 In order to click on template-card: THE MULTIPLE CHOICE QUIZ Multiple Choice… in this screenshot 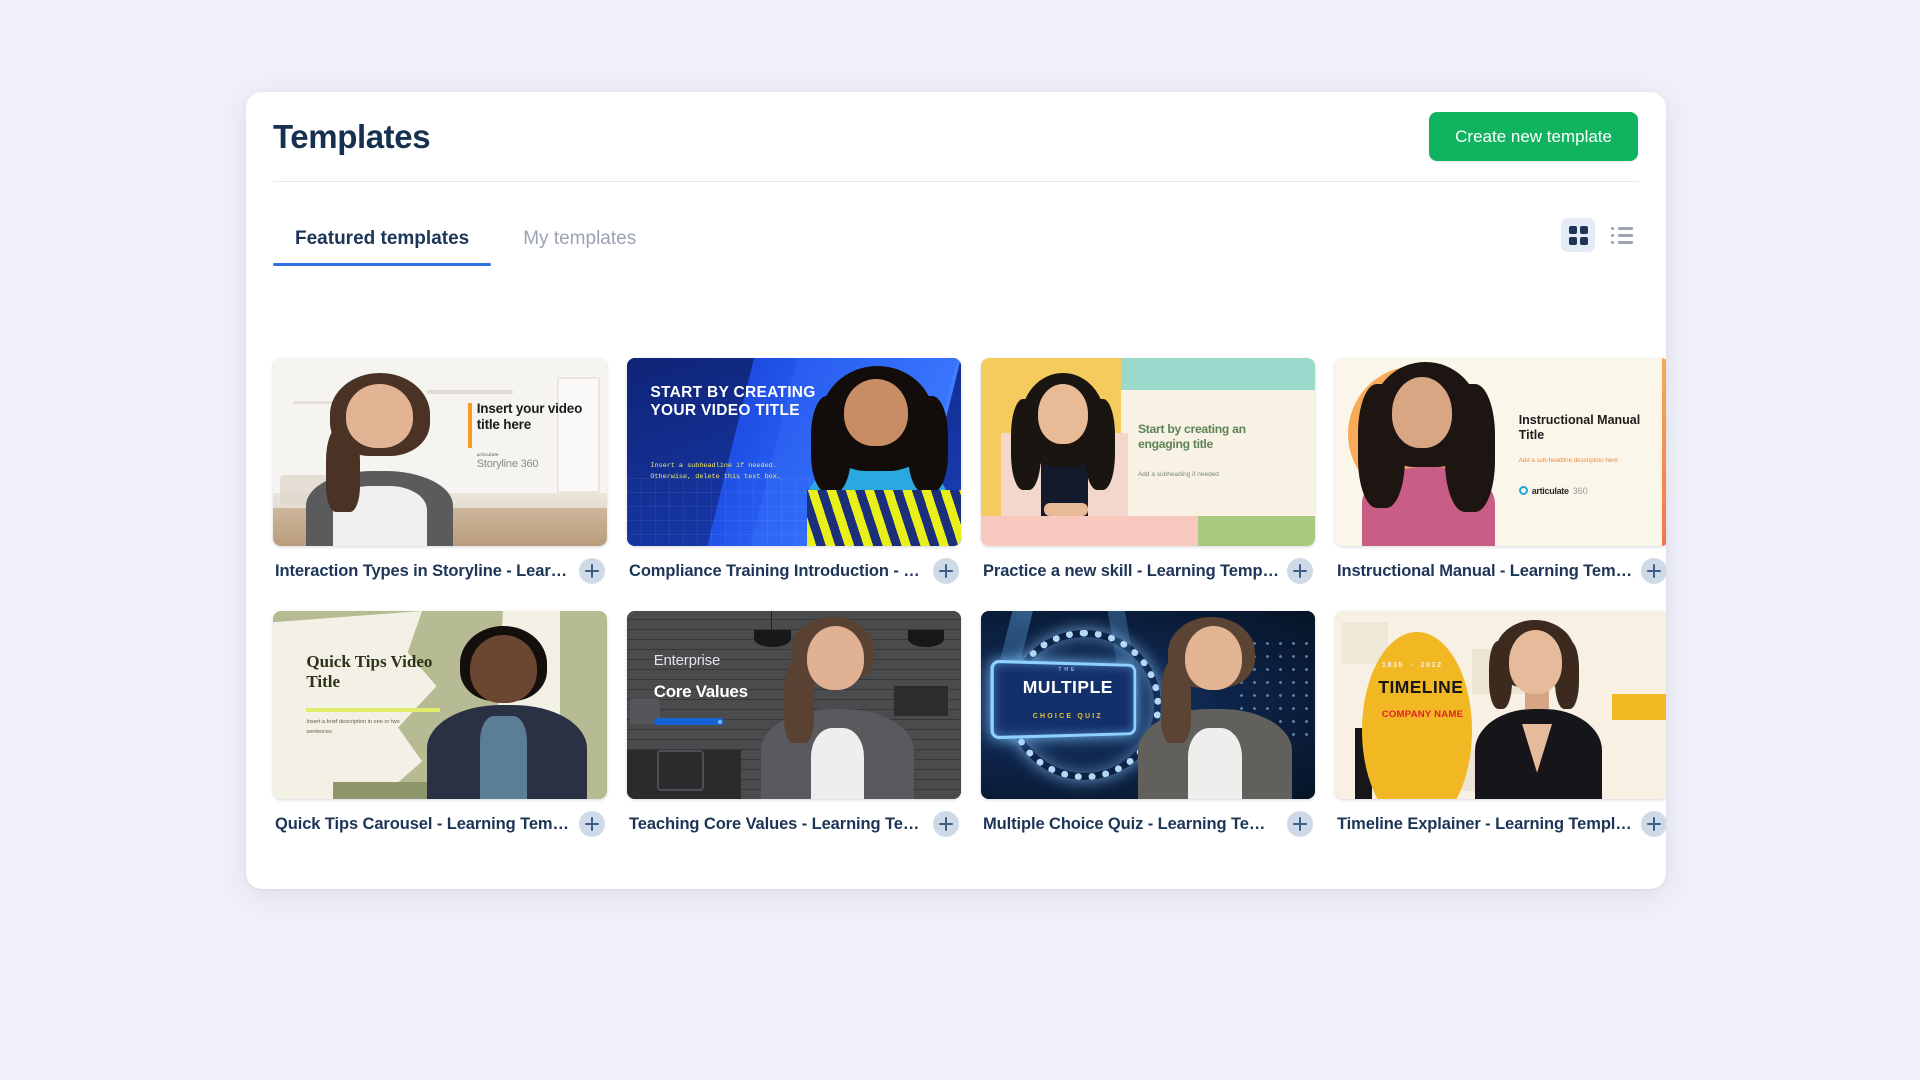, I will do `click(1148, 724)`.